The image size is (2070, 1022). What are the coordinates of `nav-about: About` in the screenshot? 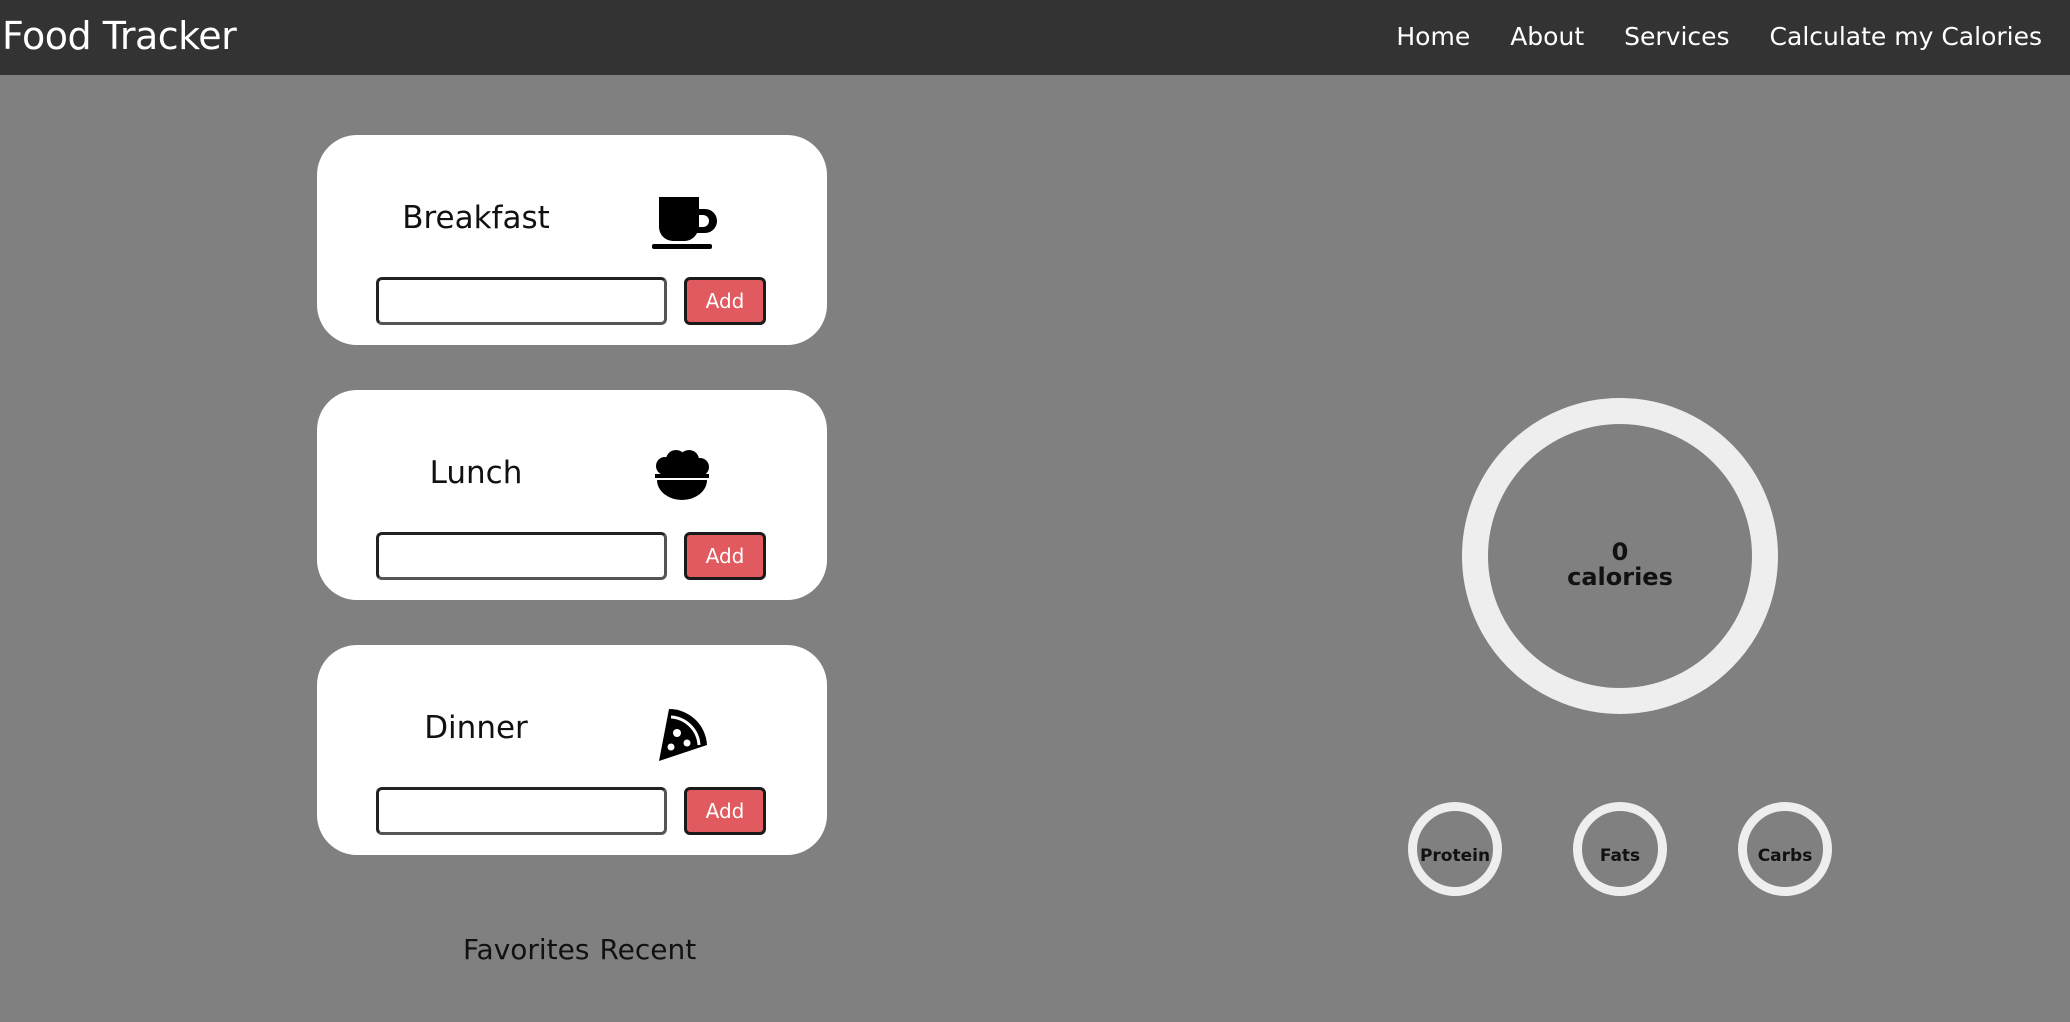 It's located at (1547, 37).